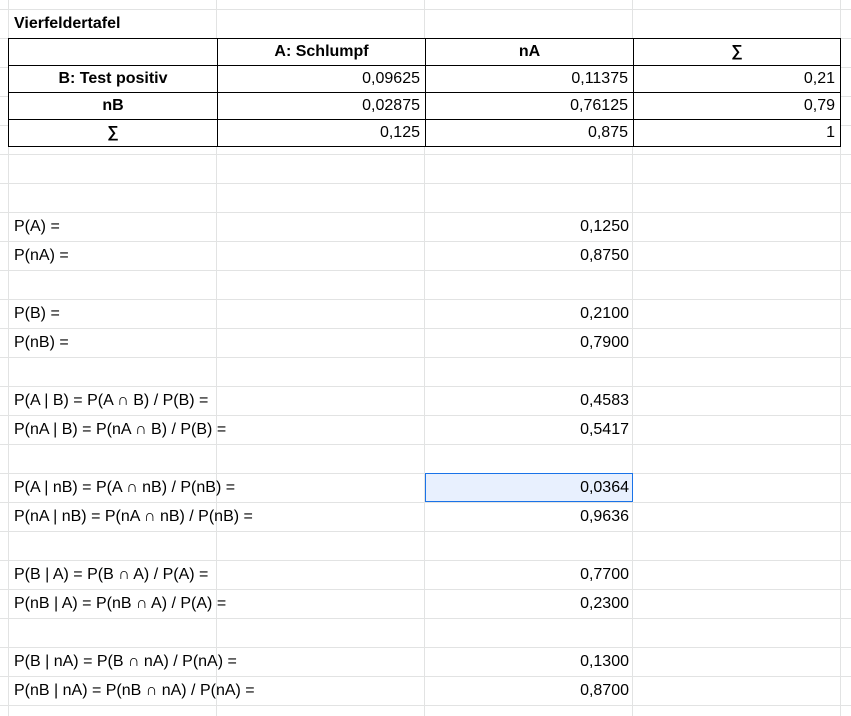  I want to click on probability-value: 0,7900, so click(529, 342).